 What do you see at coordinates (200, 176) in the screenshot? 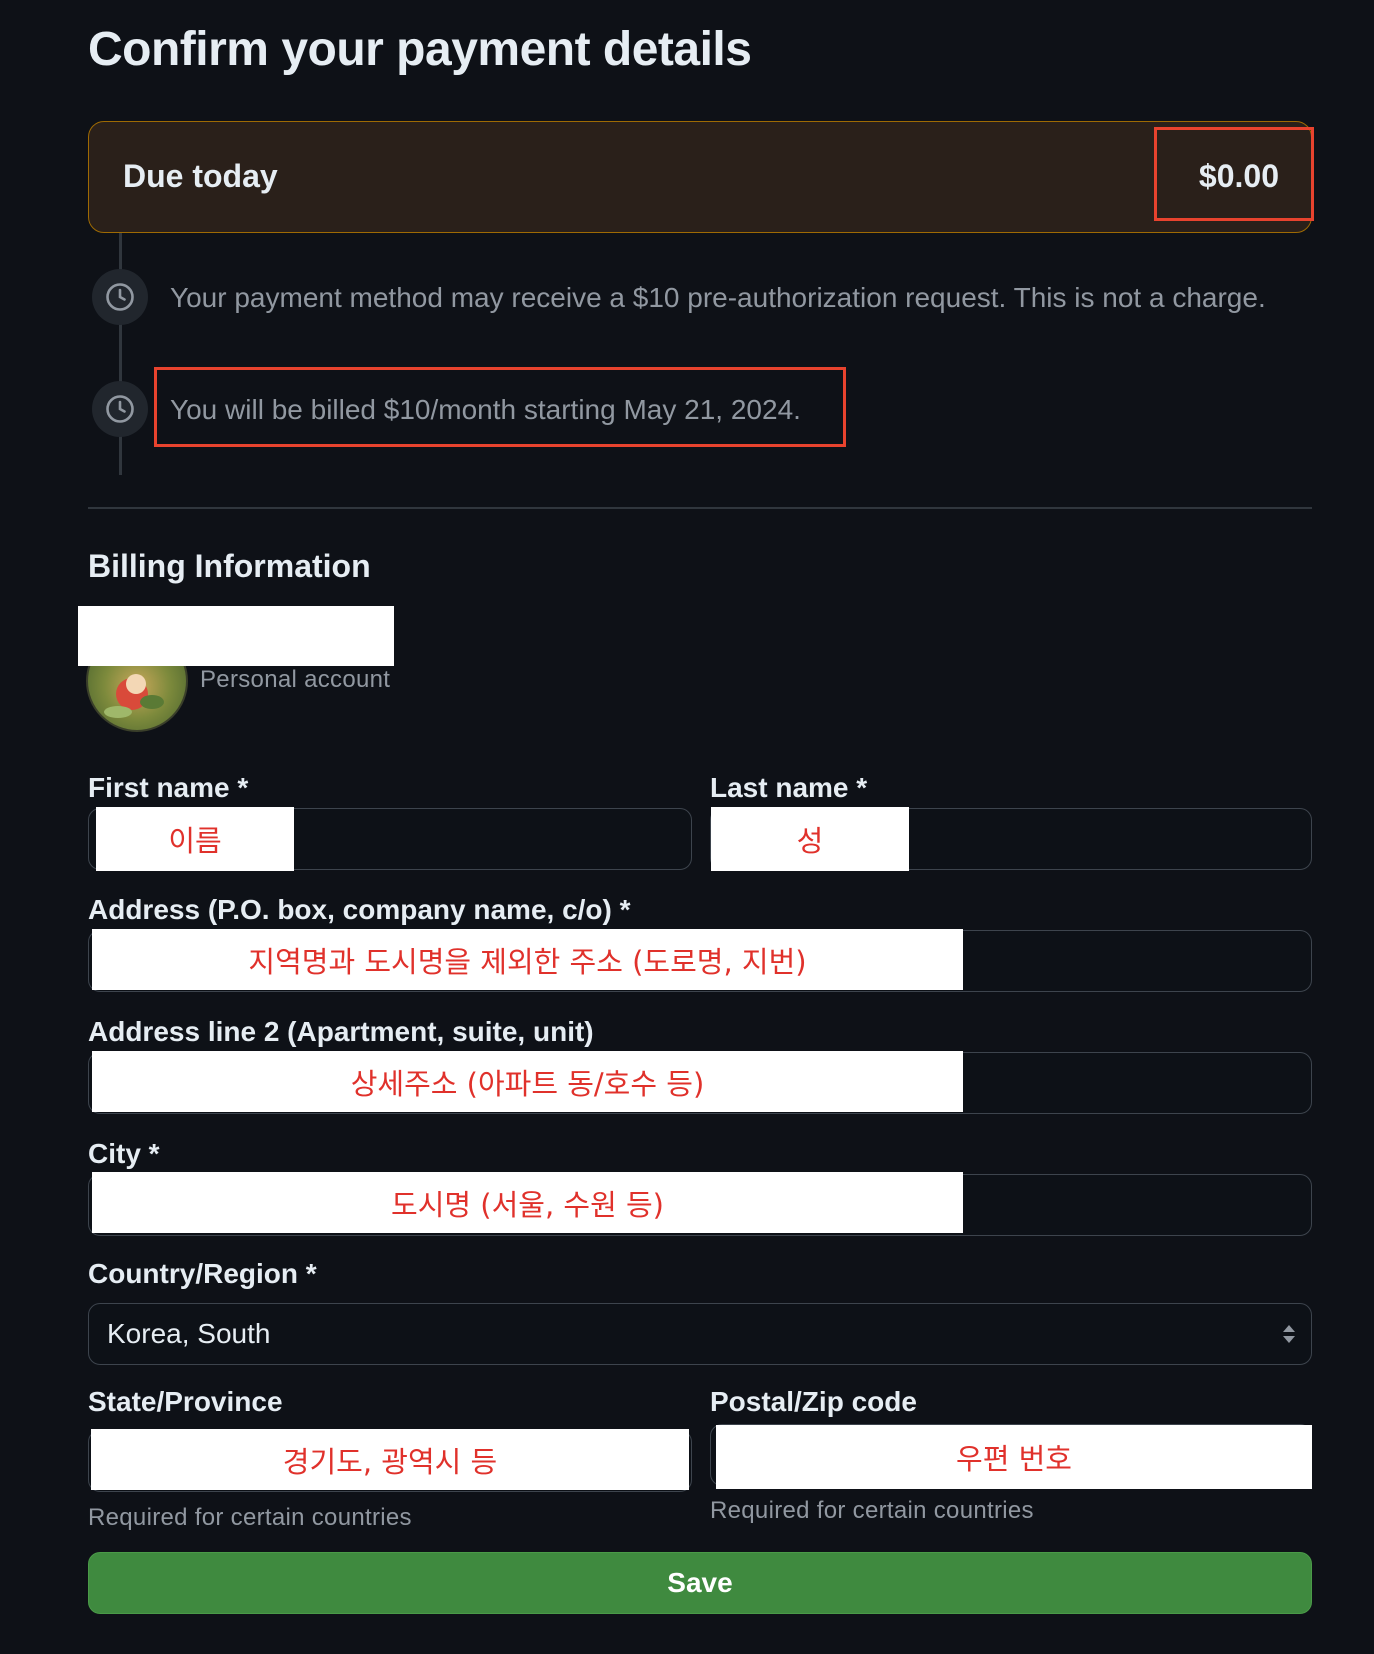
I see `due-today-label: Due today` at bounding box center [200, 176].